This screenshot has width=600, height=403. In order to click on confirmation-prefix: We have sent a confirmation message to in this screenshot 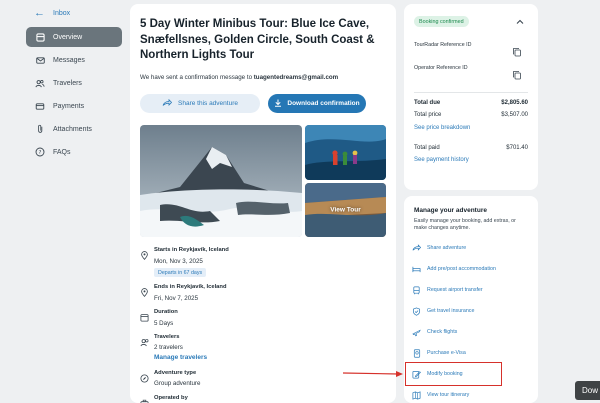, I will do `click(197, 77)`.